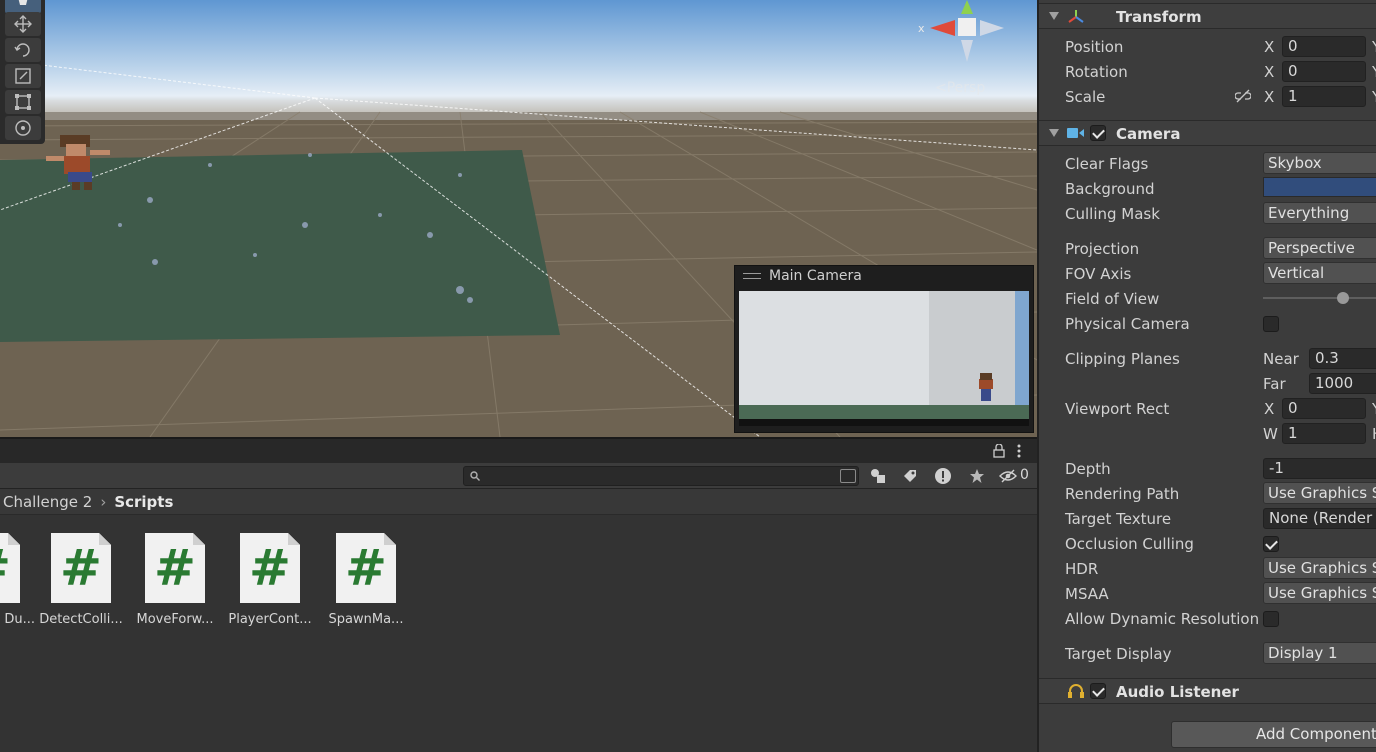  I want to click on transform-icon, so click(23, 128).